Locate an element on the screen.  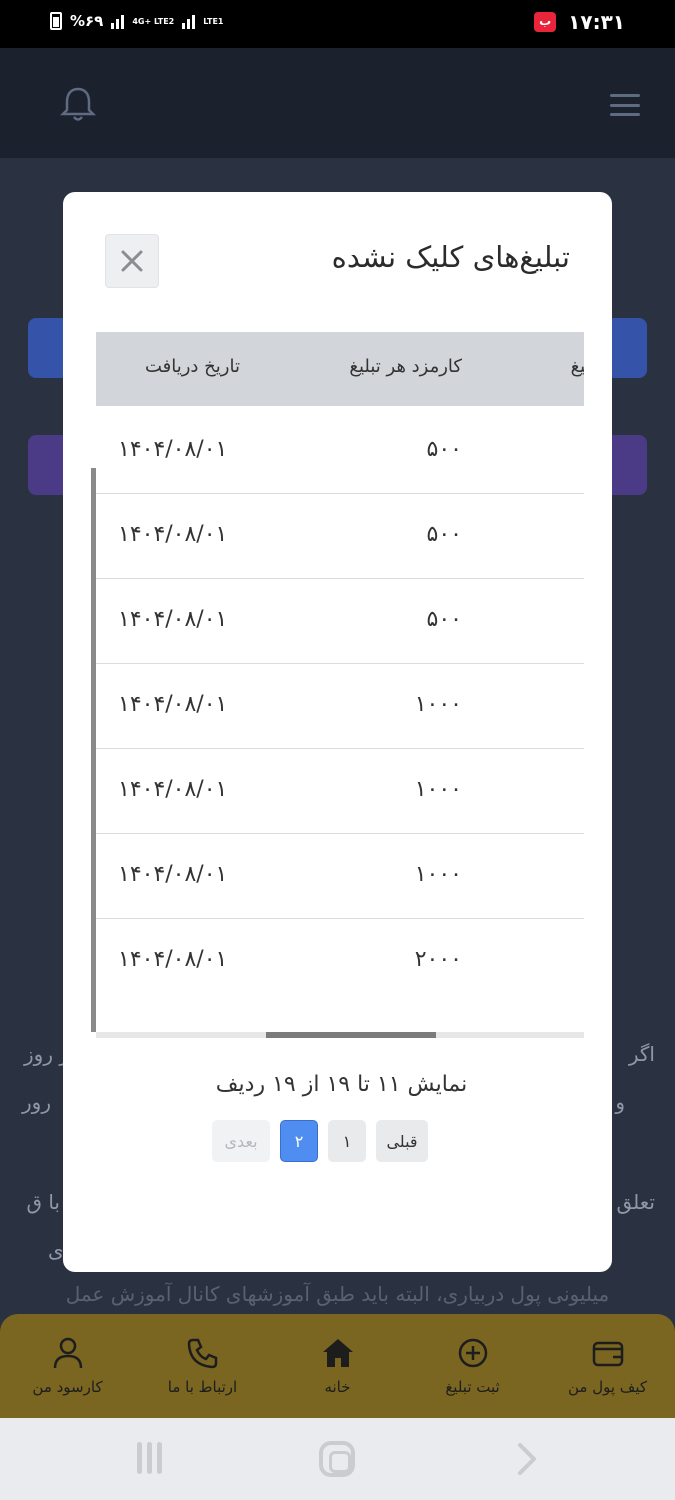
home-icon is located at coordinates (337, 1353).